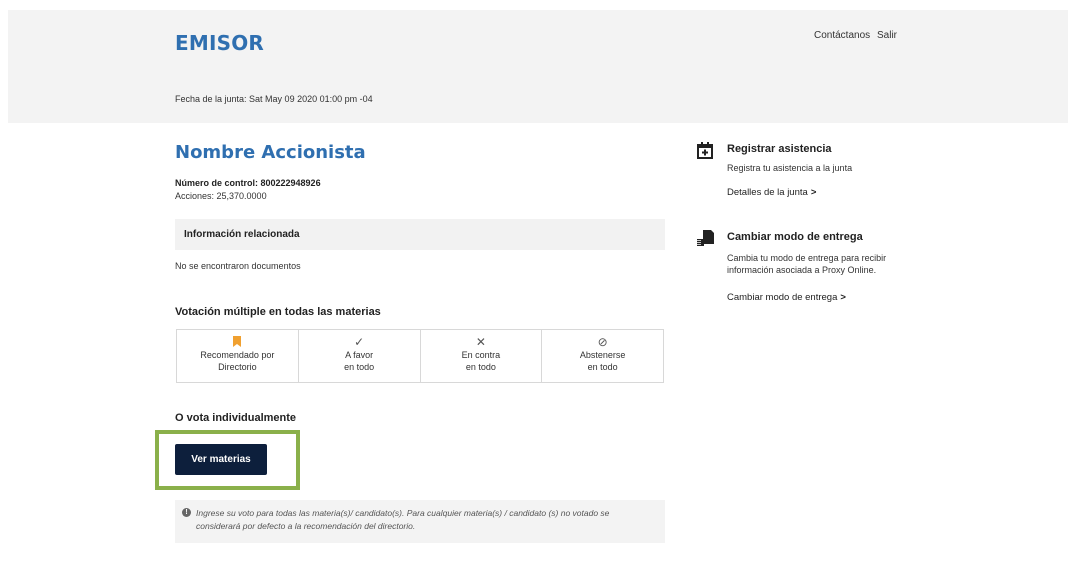 This screenshot has height=567, width=1068. Describe the element at coordinates (221, 459) in the screenshot. I see `view-matters-button: Ver materias` at that location.